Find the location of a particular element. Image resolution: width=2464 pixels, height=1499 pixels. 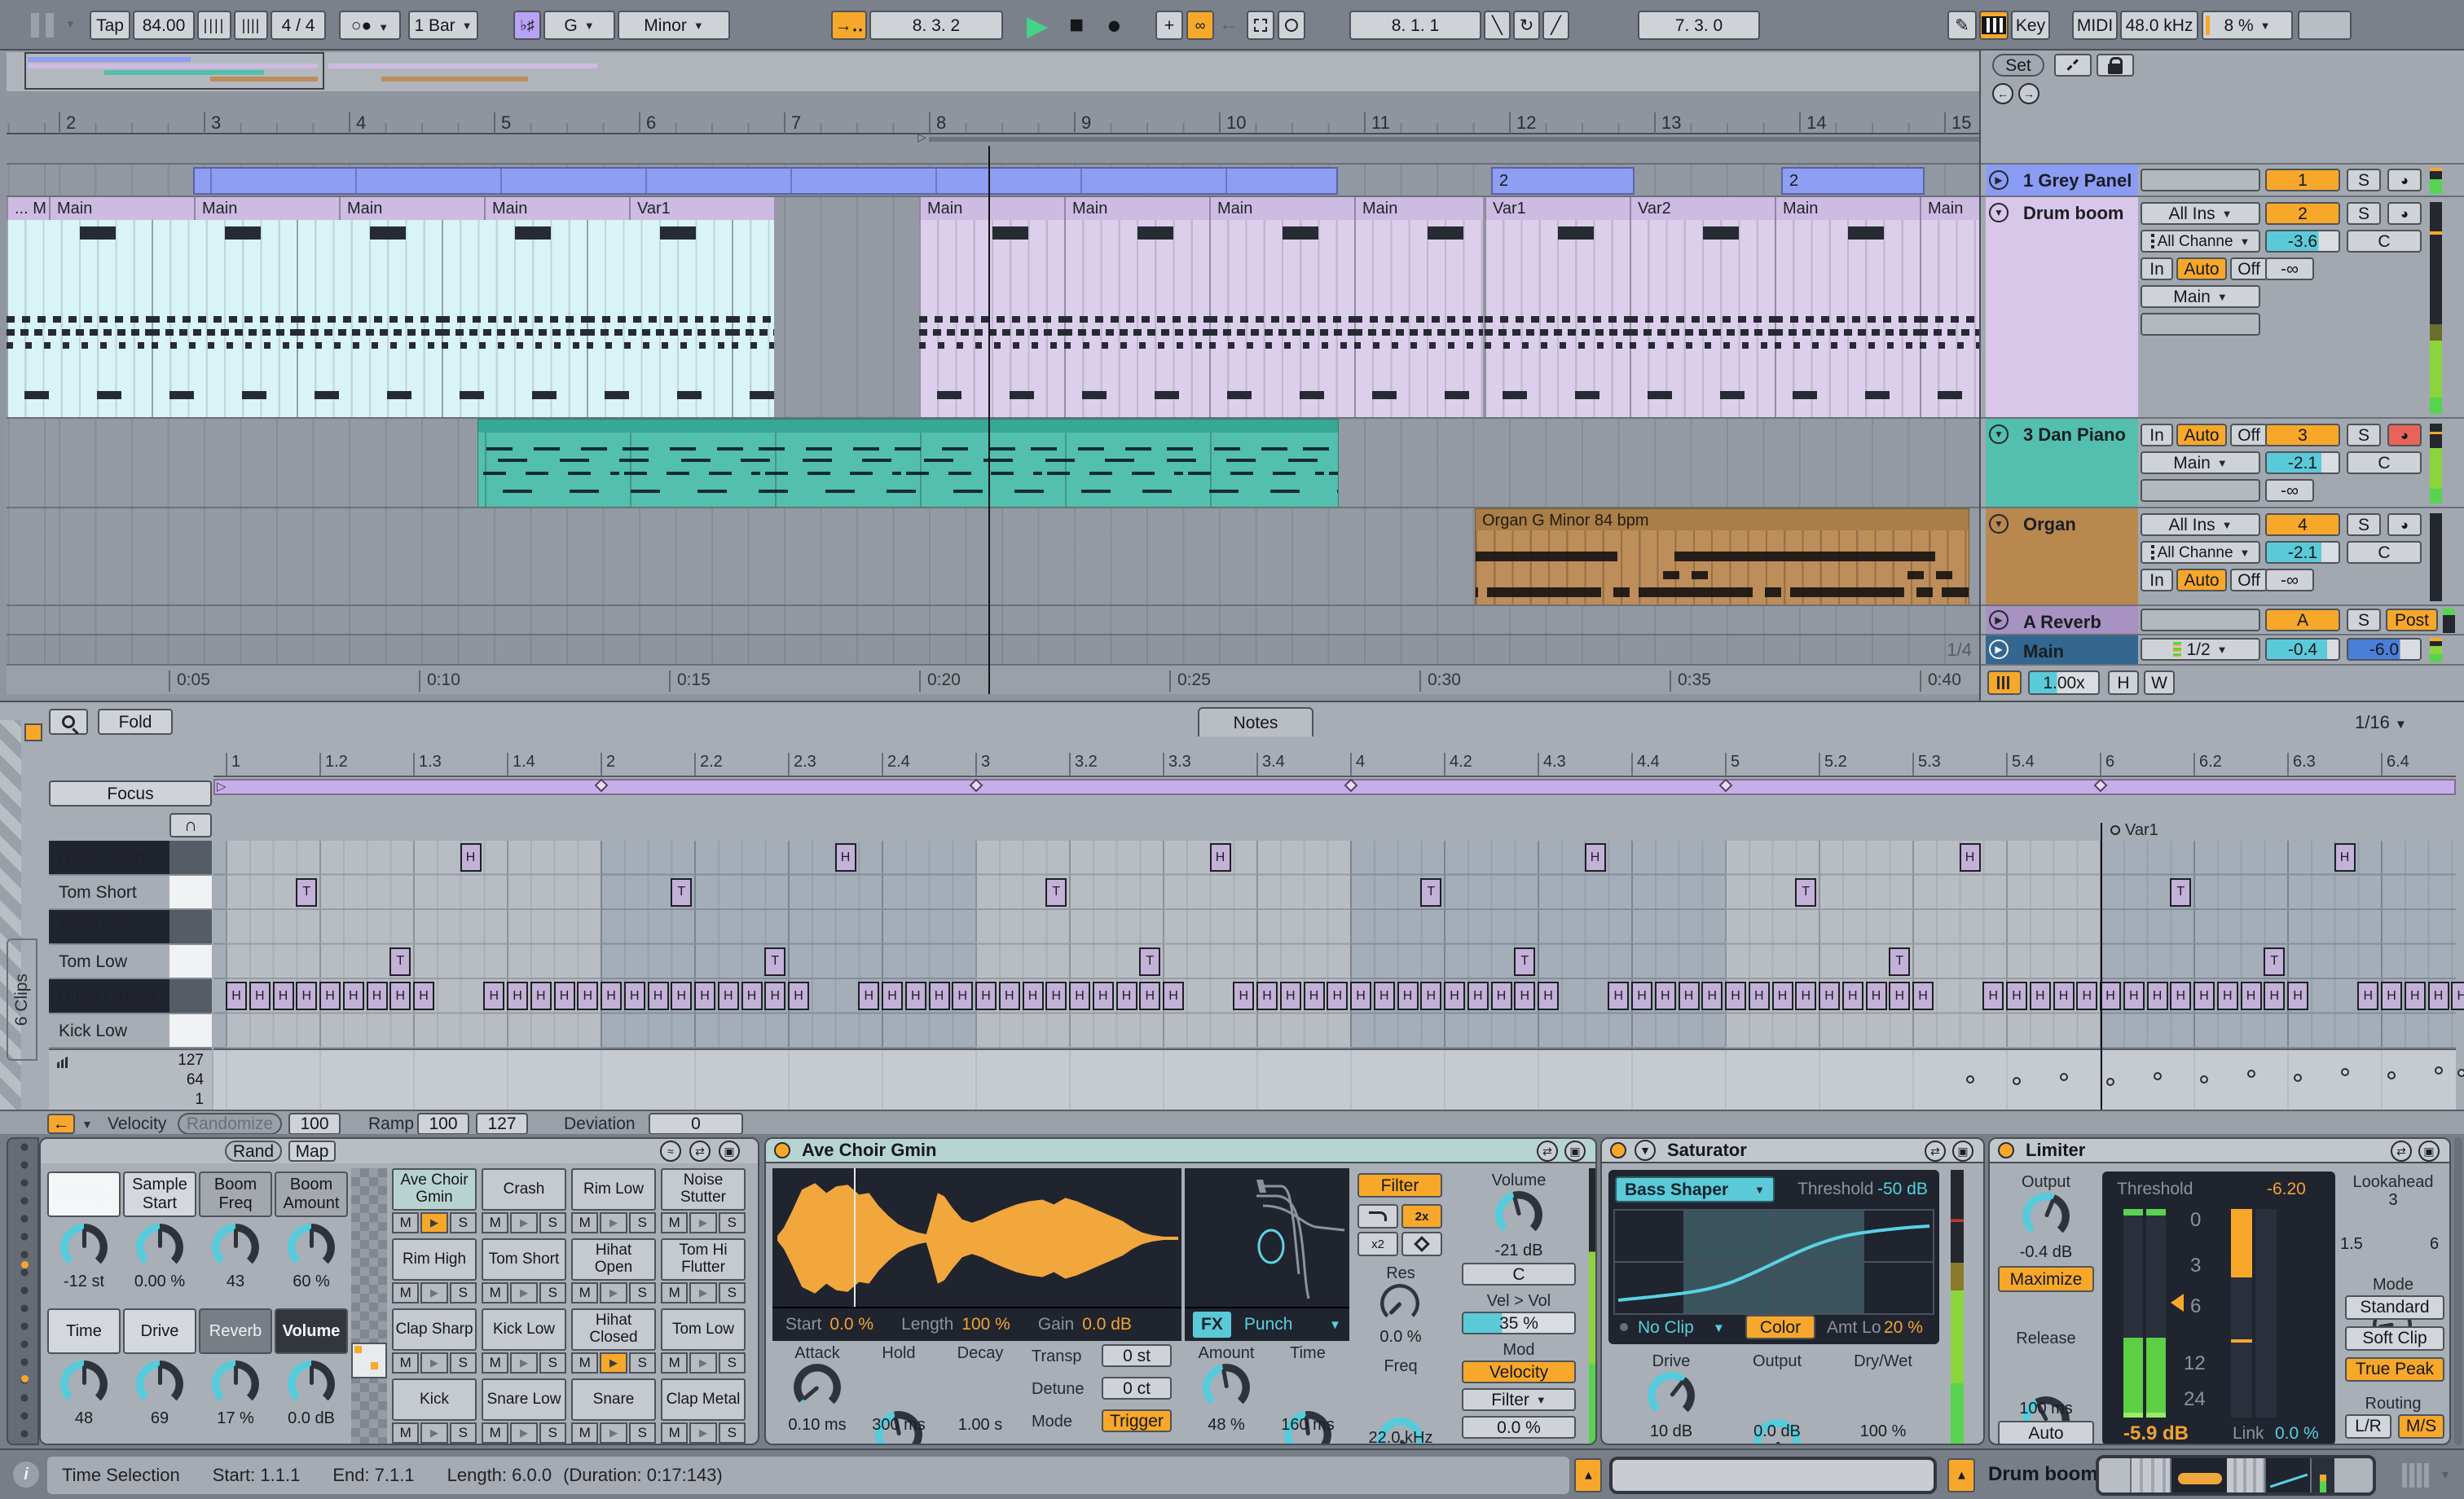

drum-pad-label: Hihat Open is located at coordinates (613, 1259).